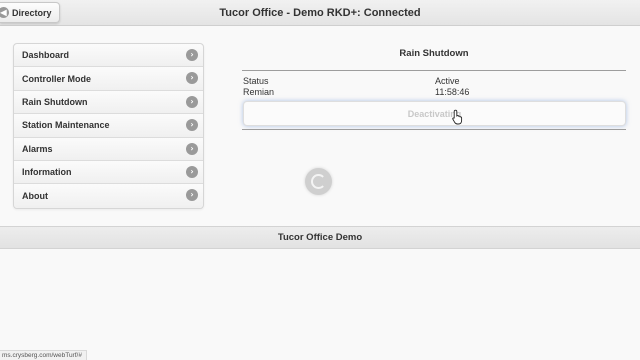 The height and width of the screenshot is (360, 640). What do you see at coordinates (259, 92) in the screenshot?
I see `remain-label: Remian` at bounding box center [259, 92].